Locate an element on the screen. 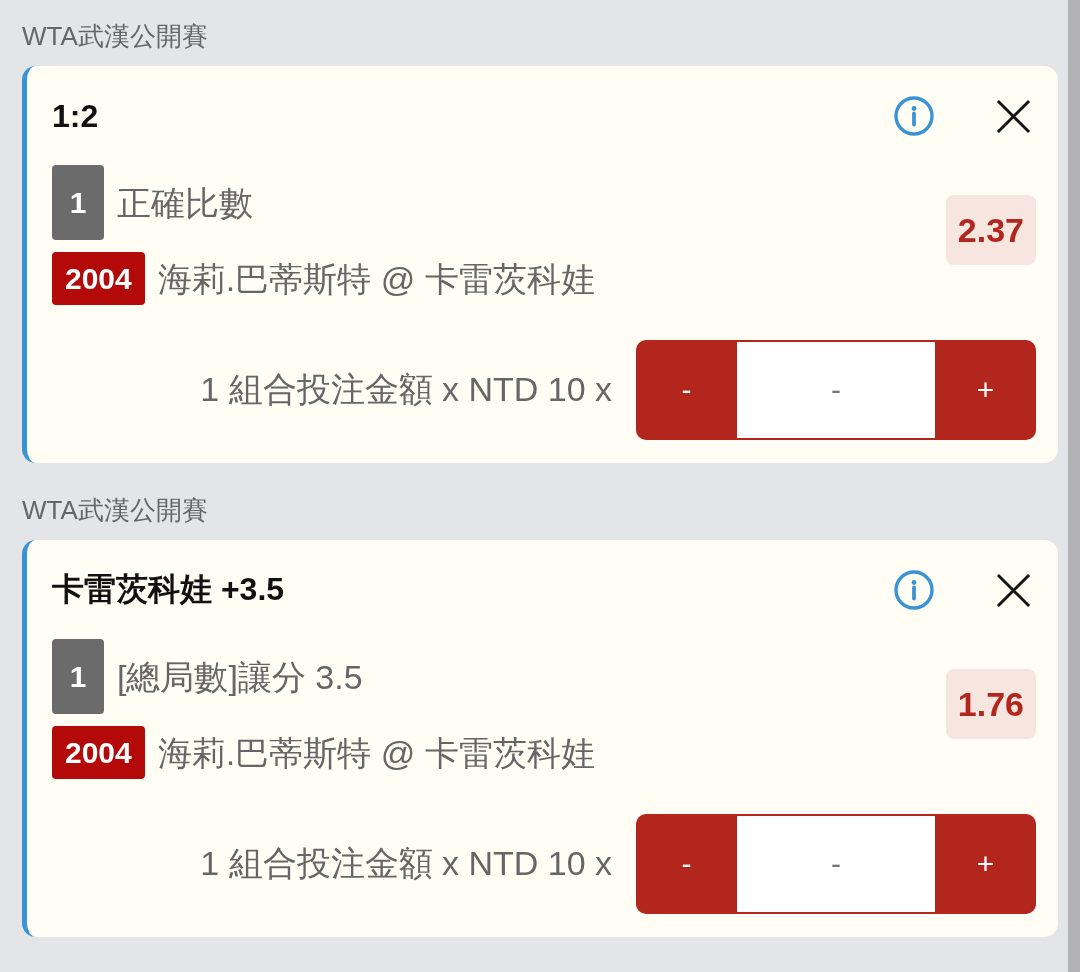 The height and width of the screenshot is (972, 1080). odds-value: 1.76 is located at coordinates (990, 704).